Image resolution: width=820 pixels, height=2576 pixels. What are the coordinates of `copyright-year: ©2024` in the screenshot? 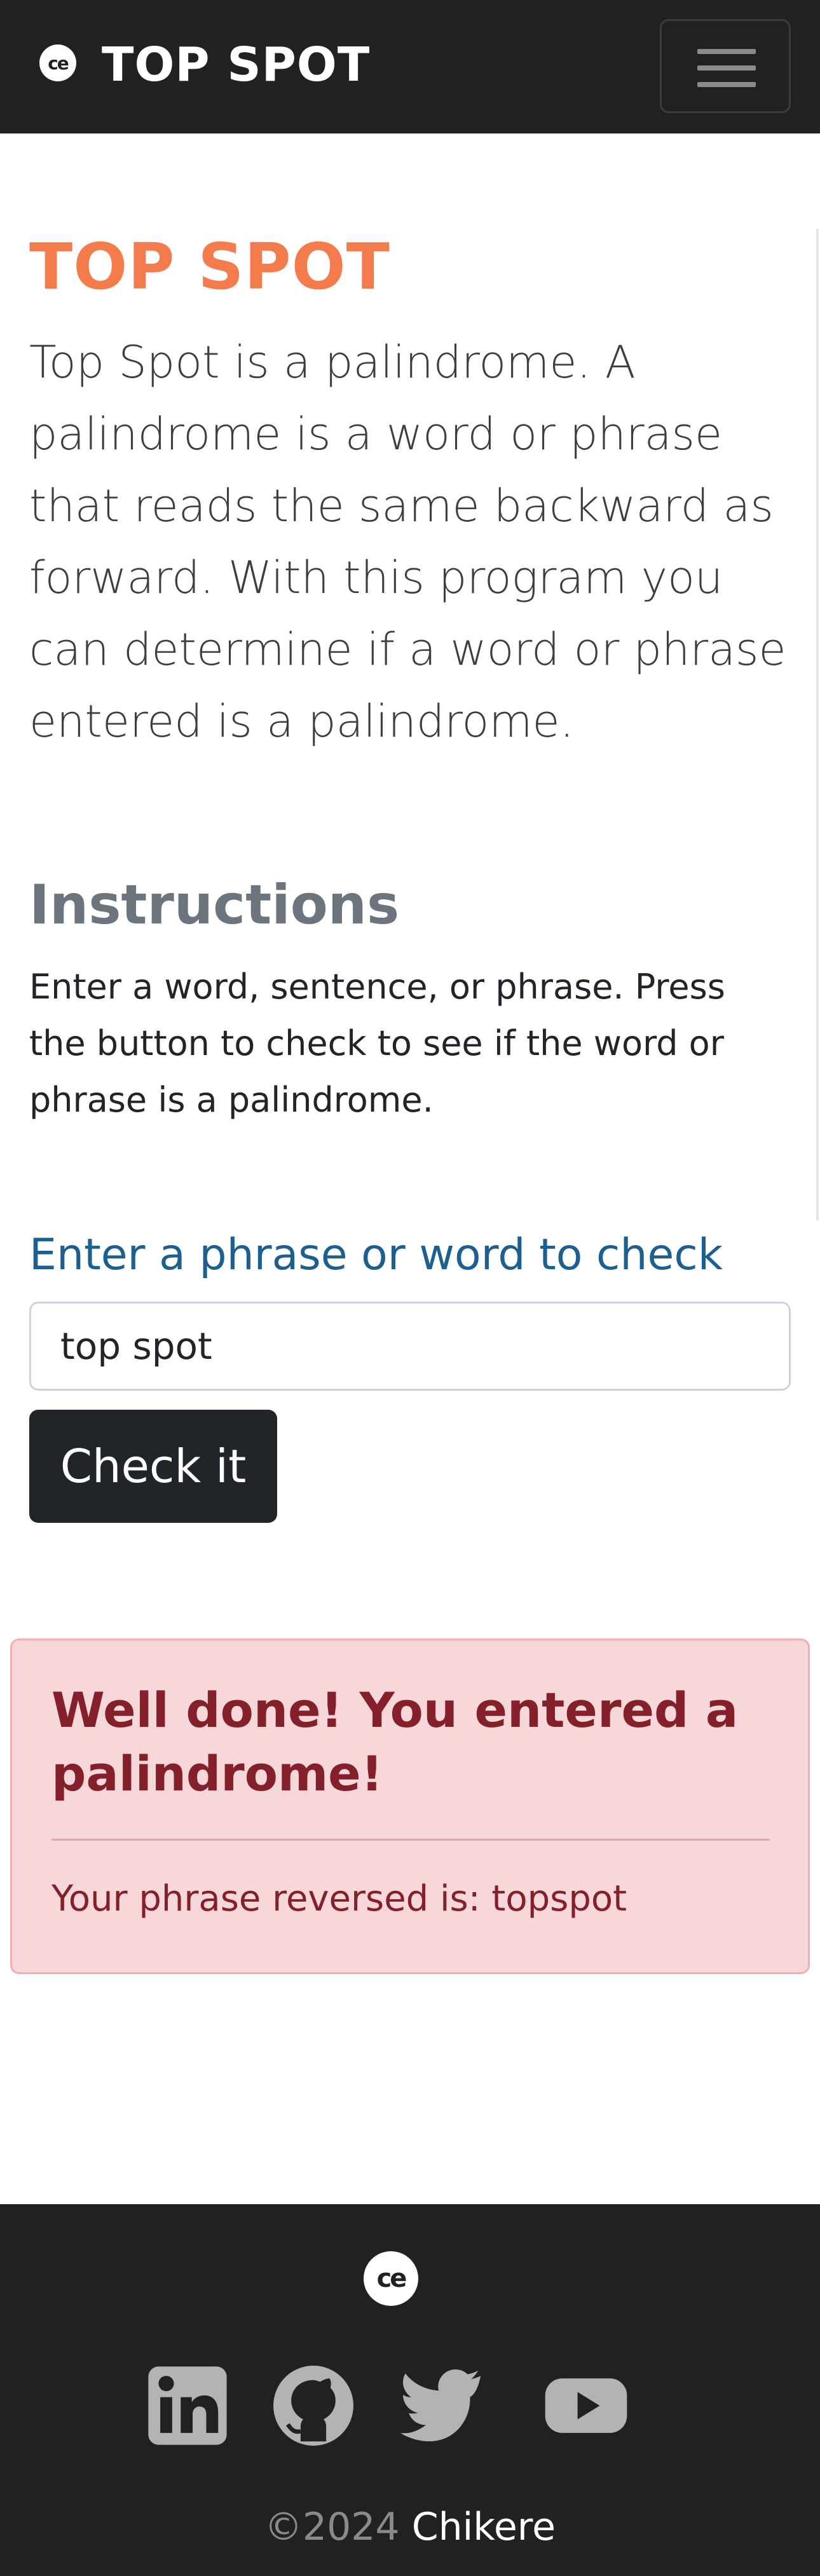 It's located at (332, 2527).